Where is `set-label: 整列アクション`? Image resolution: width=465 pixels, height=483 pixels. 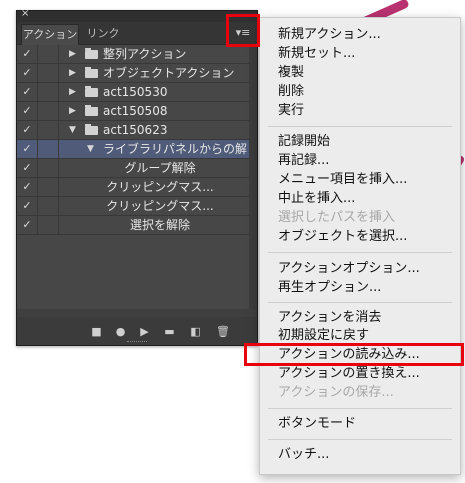
set-label: 整列アクション is located at coordinates (145, 54).